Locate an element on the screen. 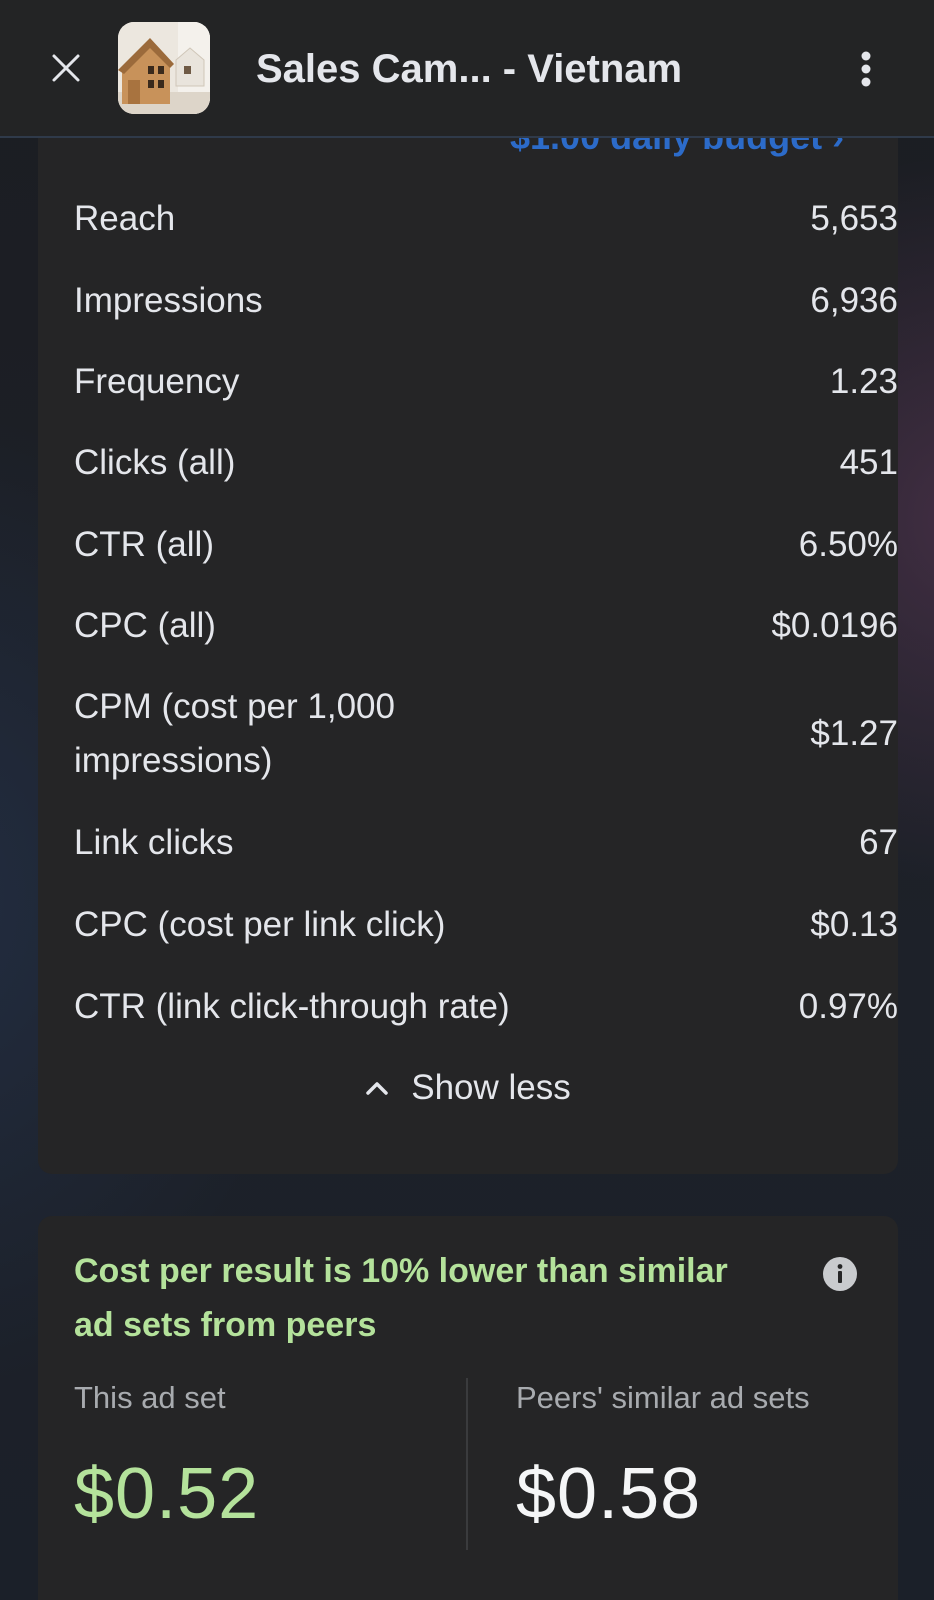 Image resolution: width=934 pixels, height=1600 pixels. metric-row-impressions: Impressions 6,936 is located at coordinates (486, 301).